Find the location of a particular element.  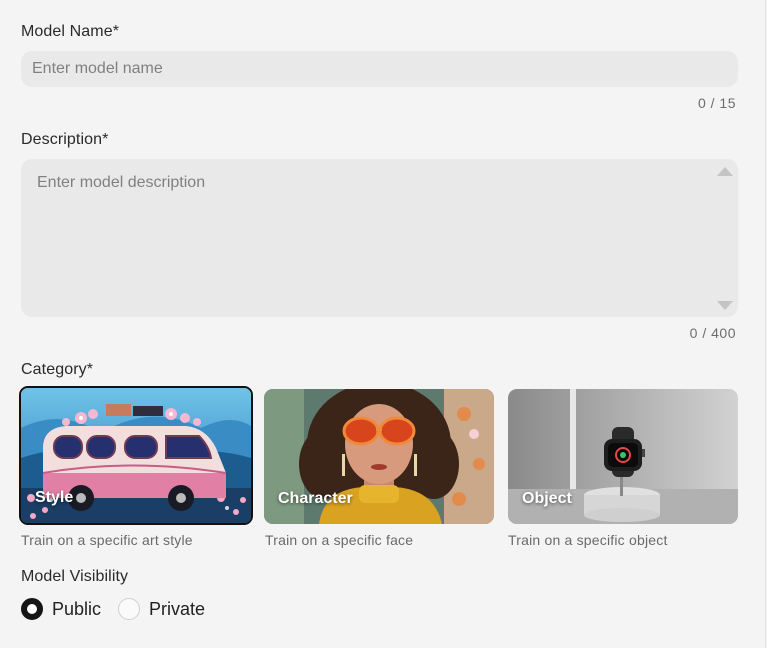

model-name-label: Model Name* is located at coordinates (70, 31).